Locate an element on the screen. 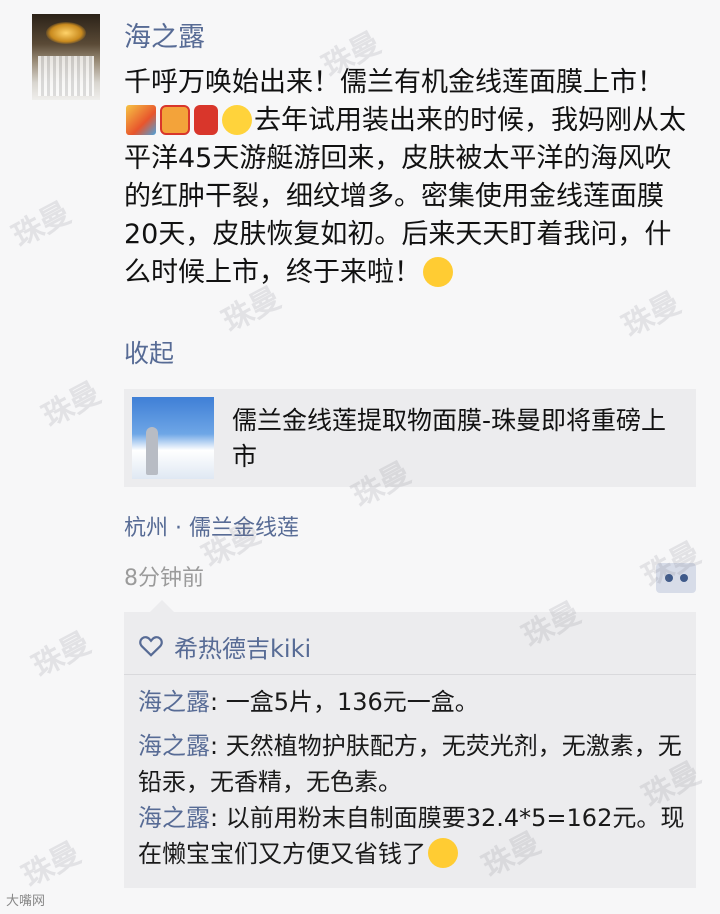 Image resolution: width=720 pixels, height=914 pixels. divider is located at coordinates (410, 674).